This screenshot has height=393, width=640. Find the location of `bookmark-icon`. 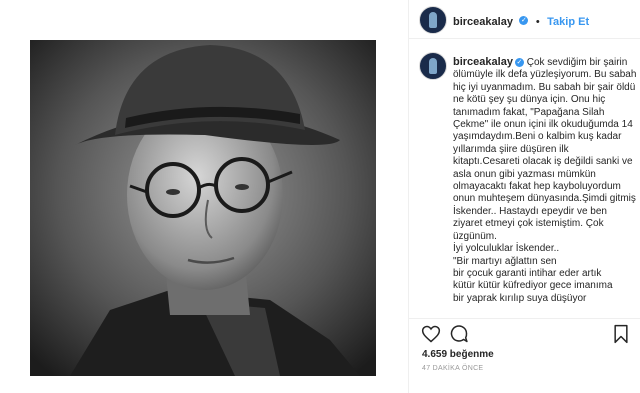

bookmark-icon is located at coordinates (621, 334).